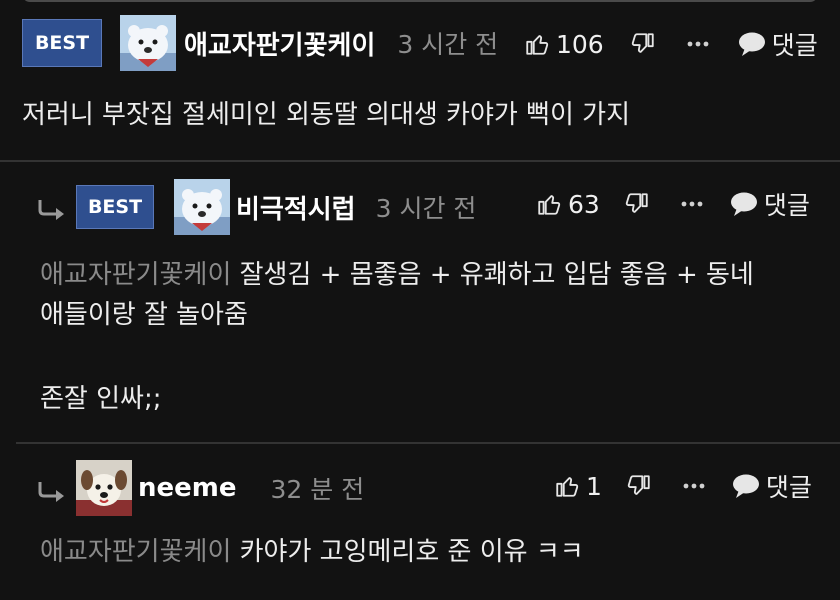 Image resolution: width=840 pixels, height=600 pixels. I want to click on author-nickname: 비극적시럽, so click(296, 207).